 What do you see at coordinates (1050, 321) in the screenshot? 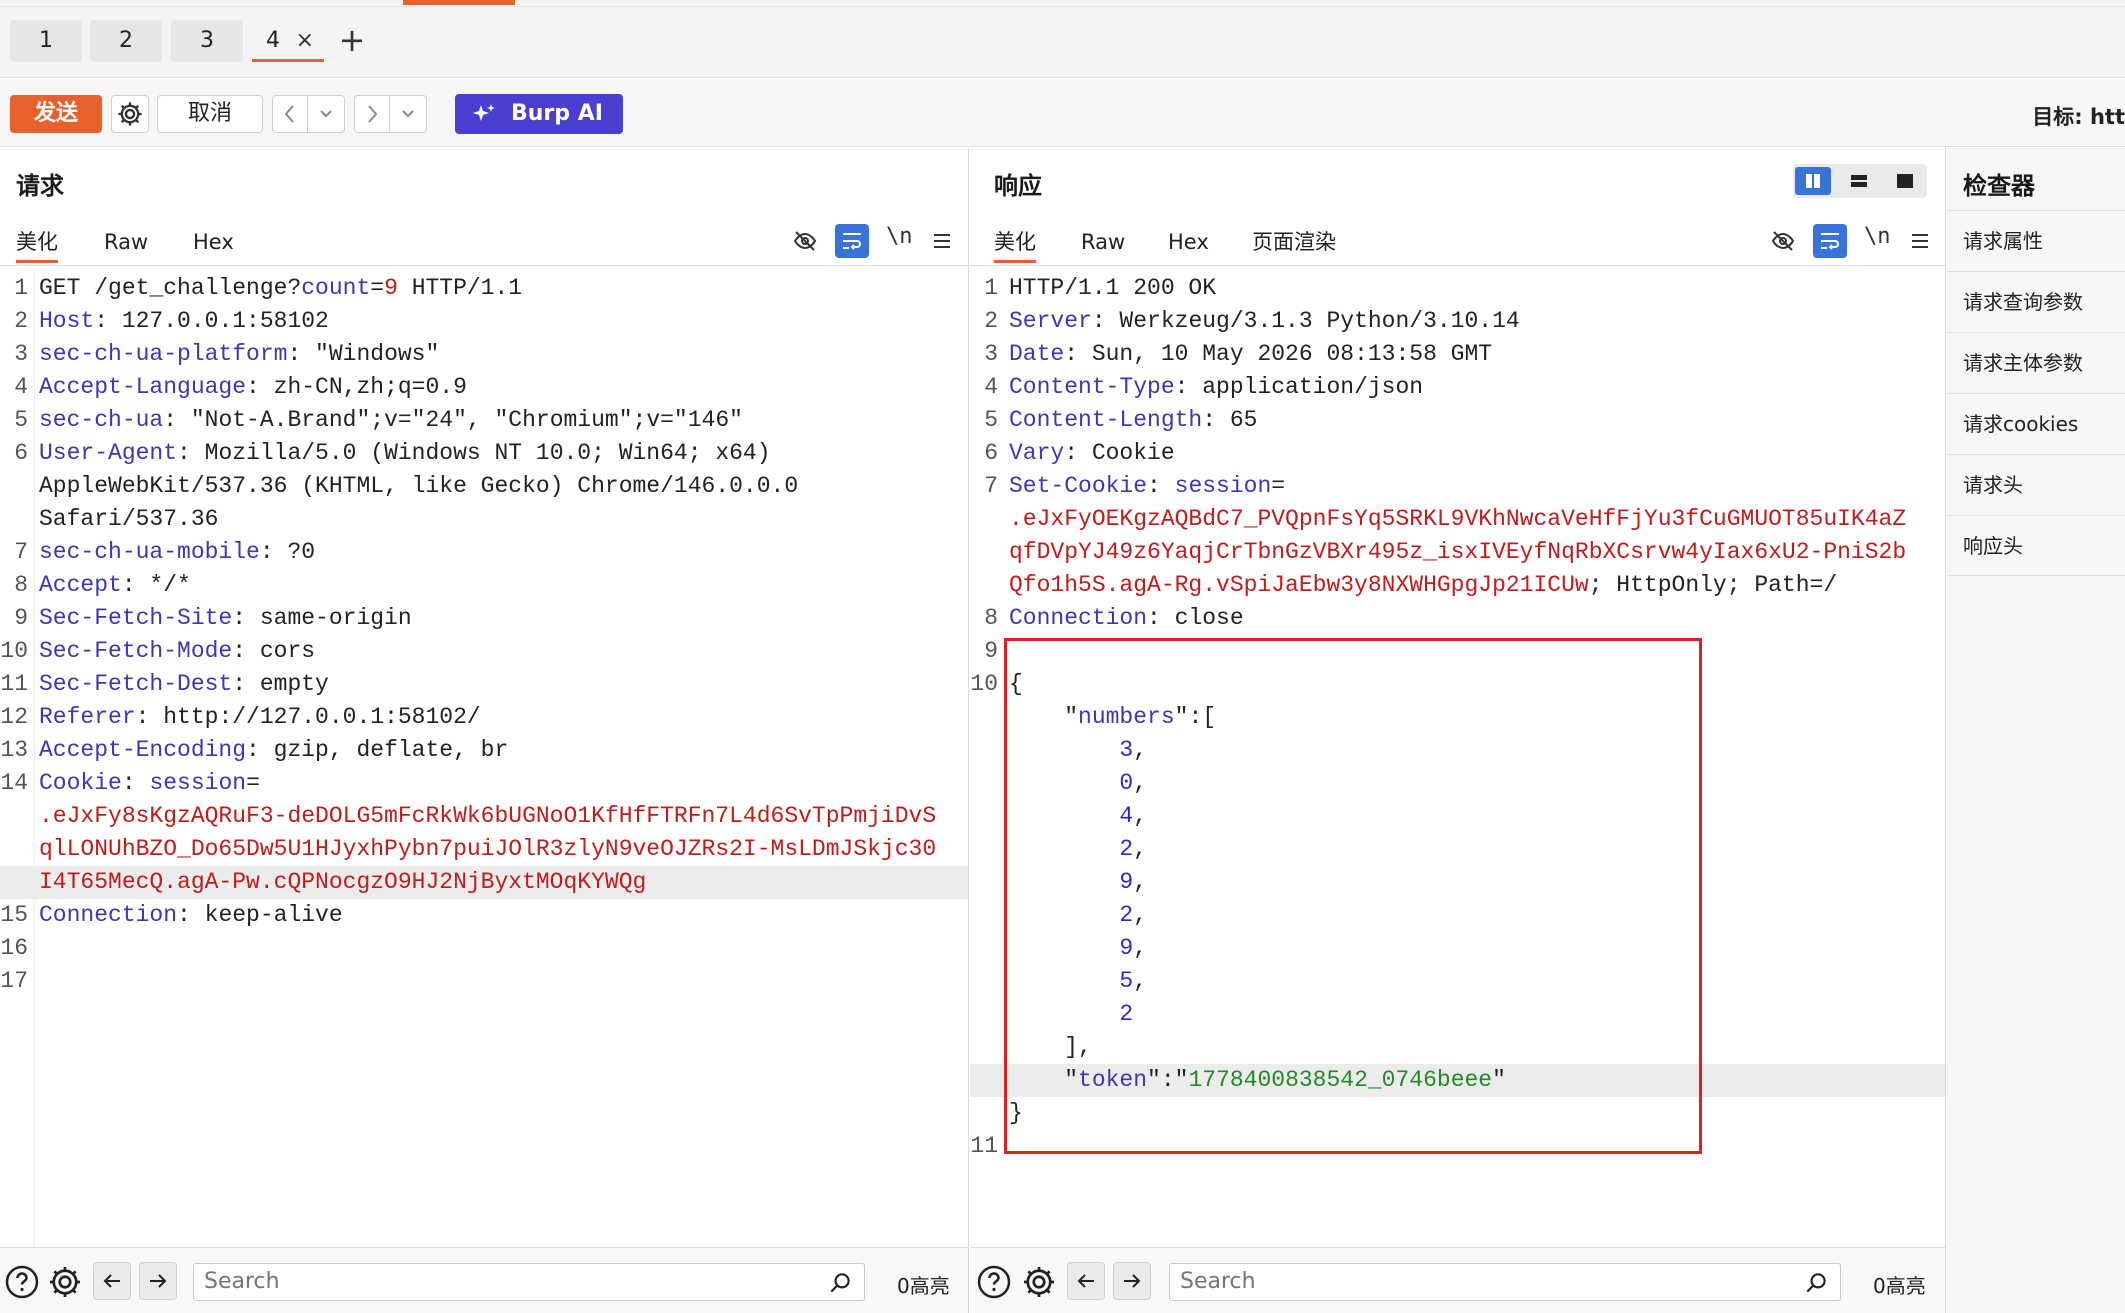
I see `code-token: Server` at bounding box center [1050, 321].